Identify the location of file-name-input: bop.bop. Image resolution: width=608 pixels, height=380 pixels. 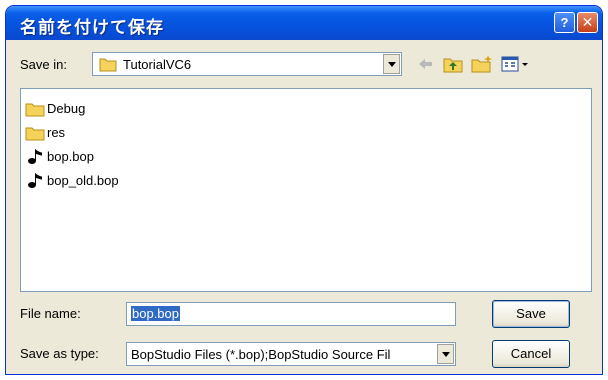
(291, 314).